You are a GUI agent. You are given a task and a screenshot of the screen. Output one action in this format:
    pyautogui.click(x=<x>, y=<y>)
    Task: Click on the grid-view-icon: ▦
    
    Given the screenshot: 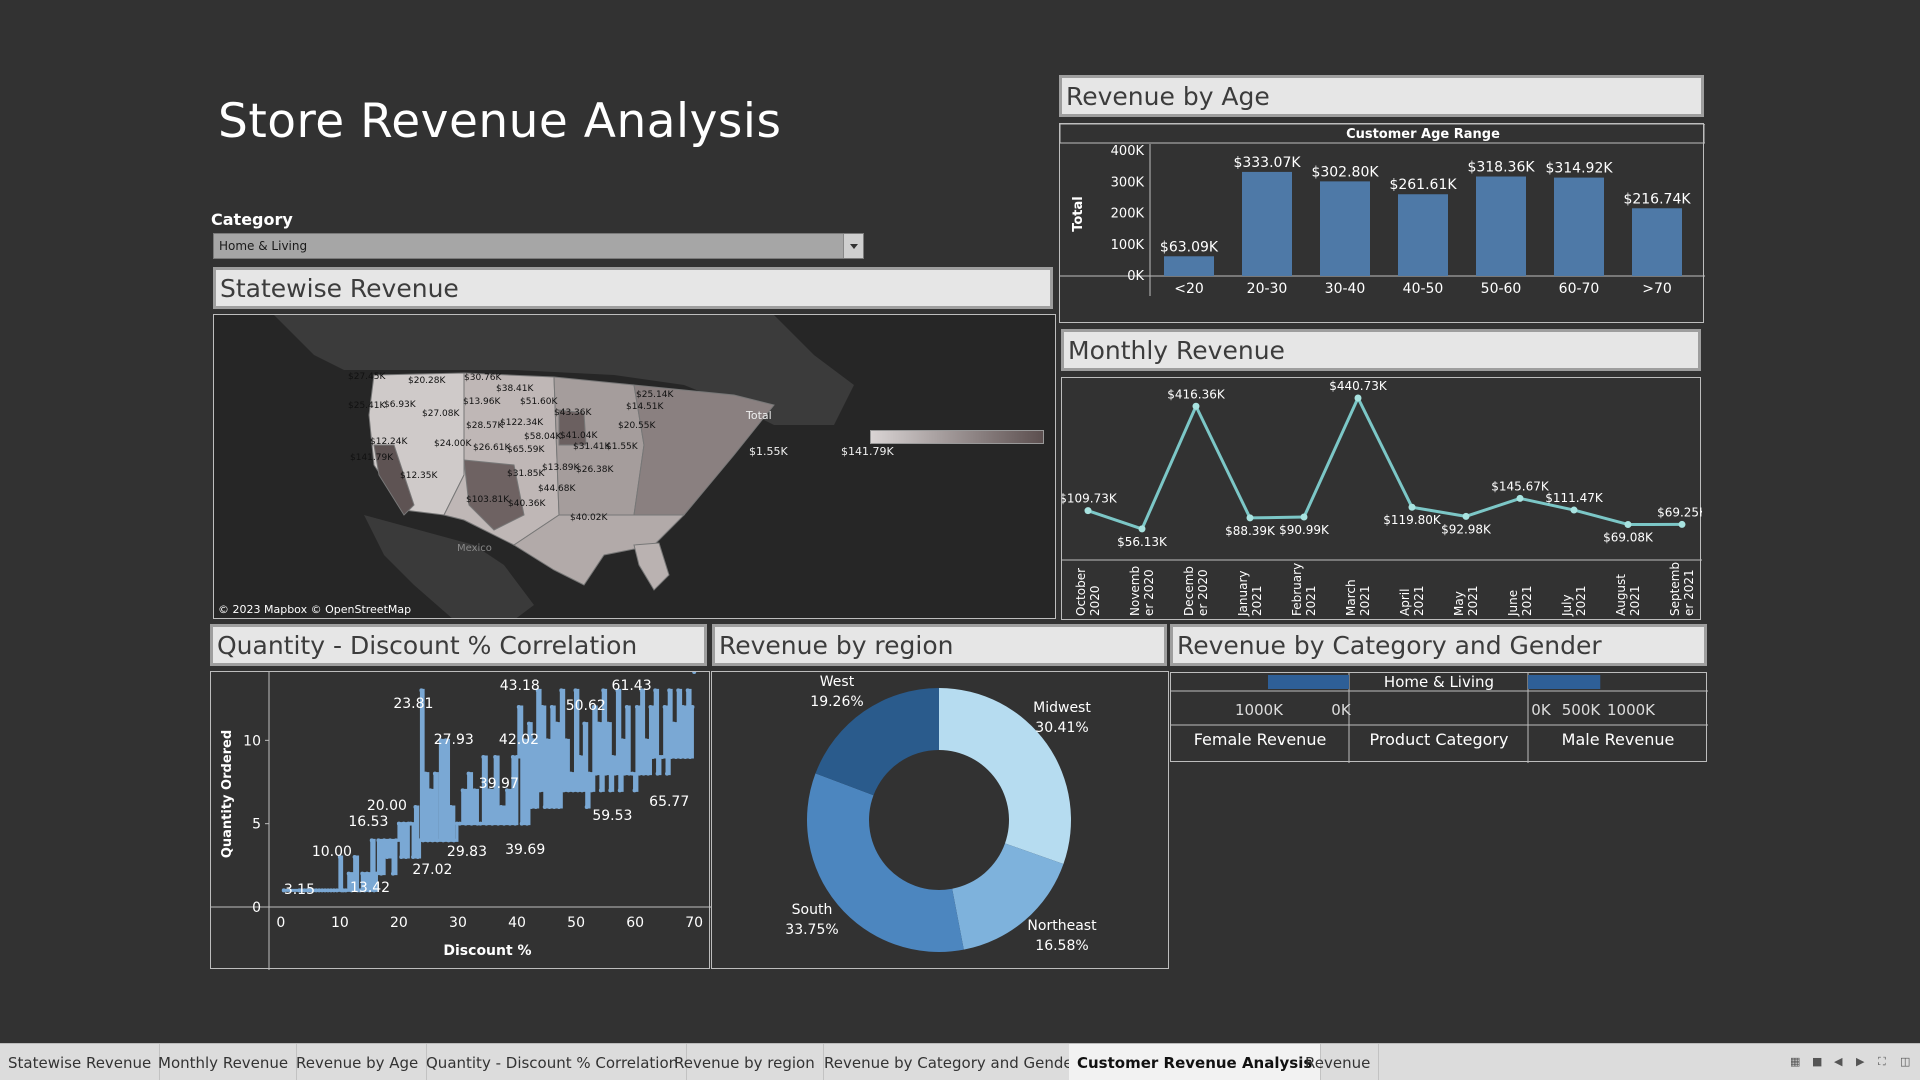 What is the action you would take?
    pyautogui.click(x=1796, y=1062)
    